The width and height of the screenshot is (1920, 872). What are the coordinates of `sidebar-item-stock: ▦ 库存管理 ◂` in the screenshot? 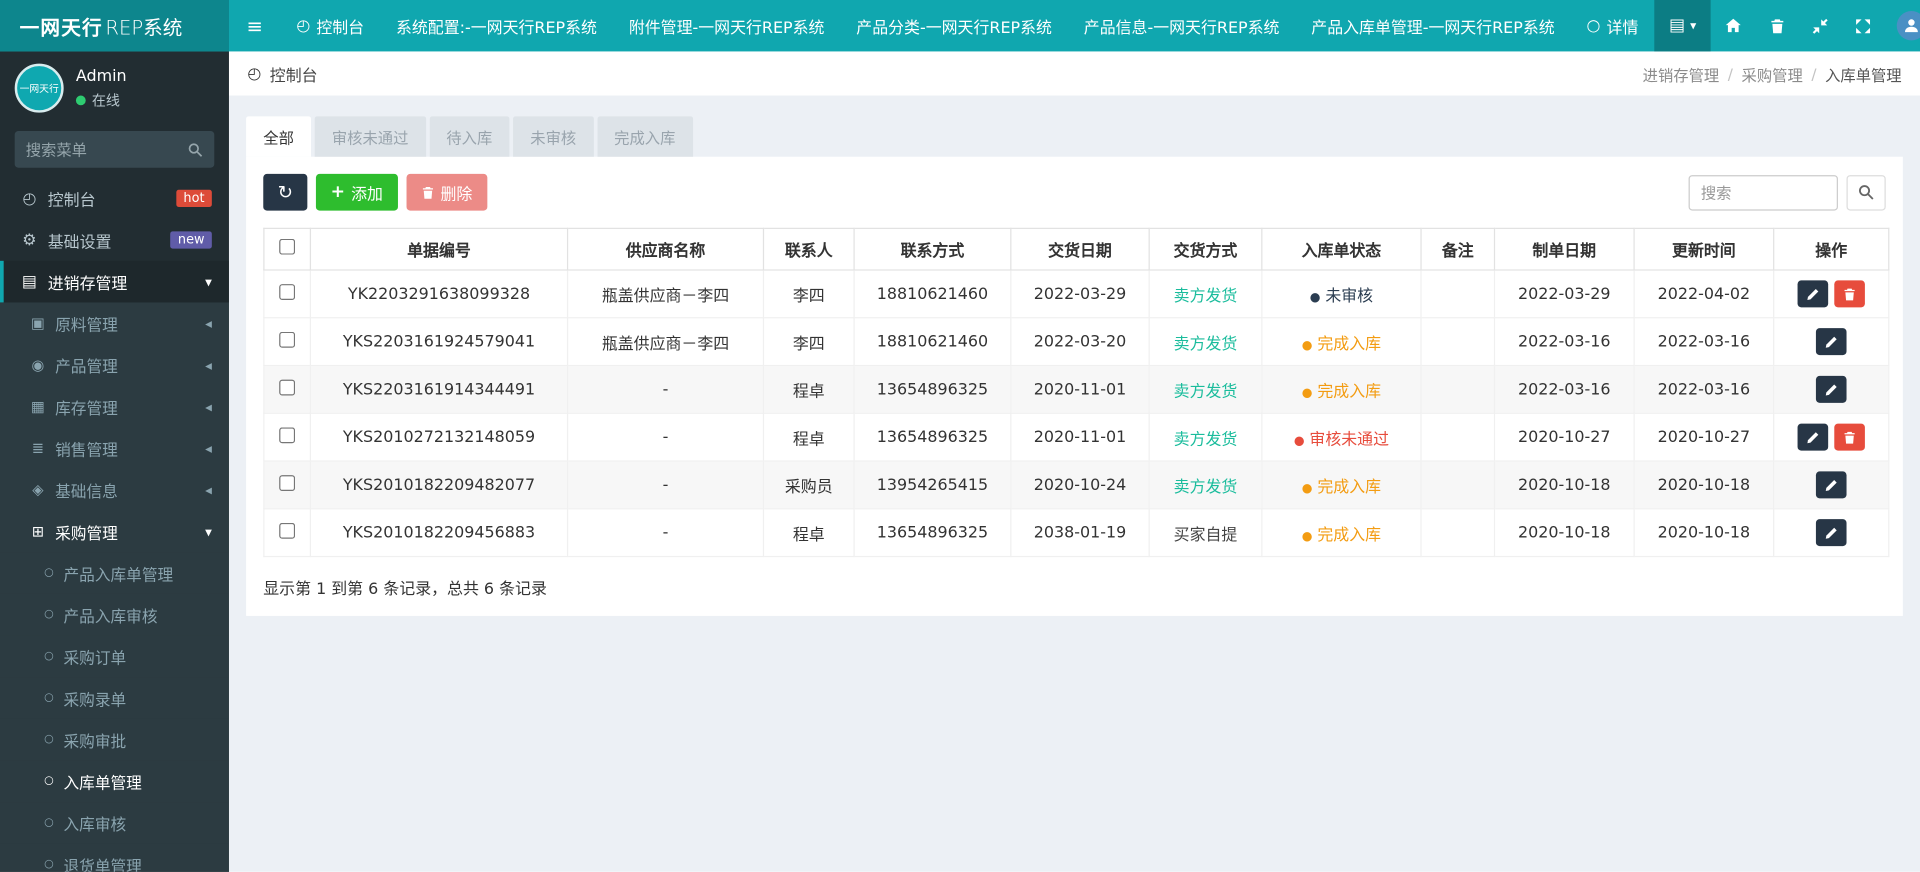 It's located at (114, 407).